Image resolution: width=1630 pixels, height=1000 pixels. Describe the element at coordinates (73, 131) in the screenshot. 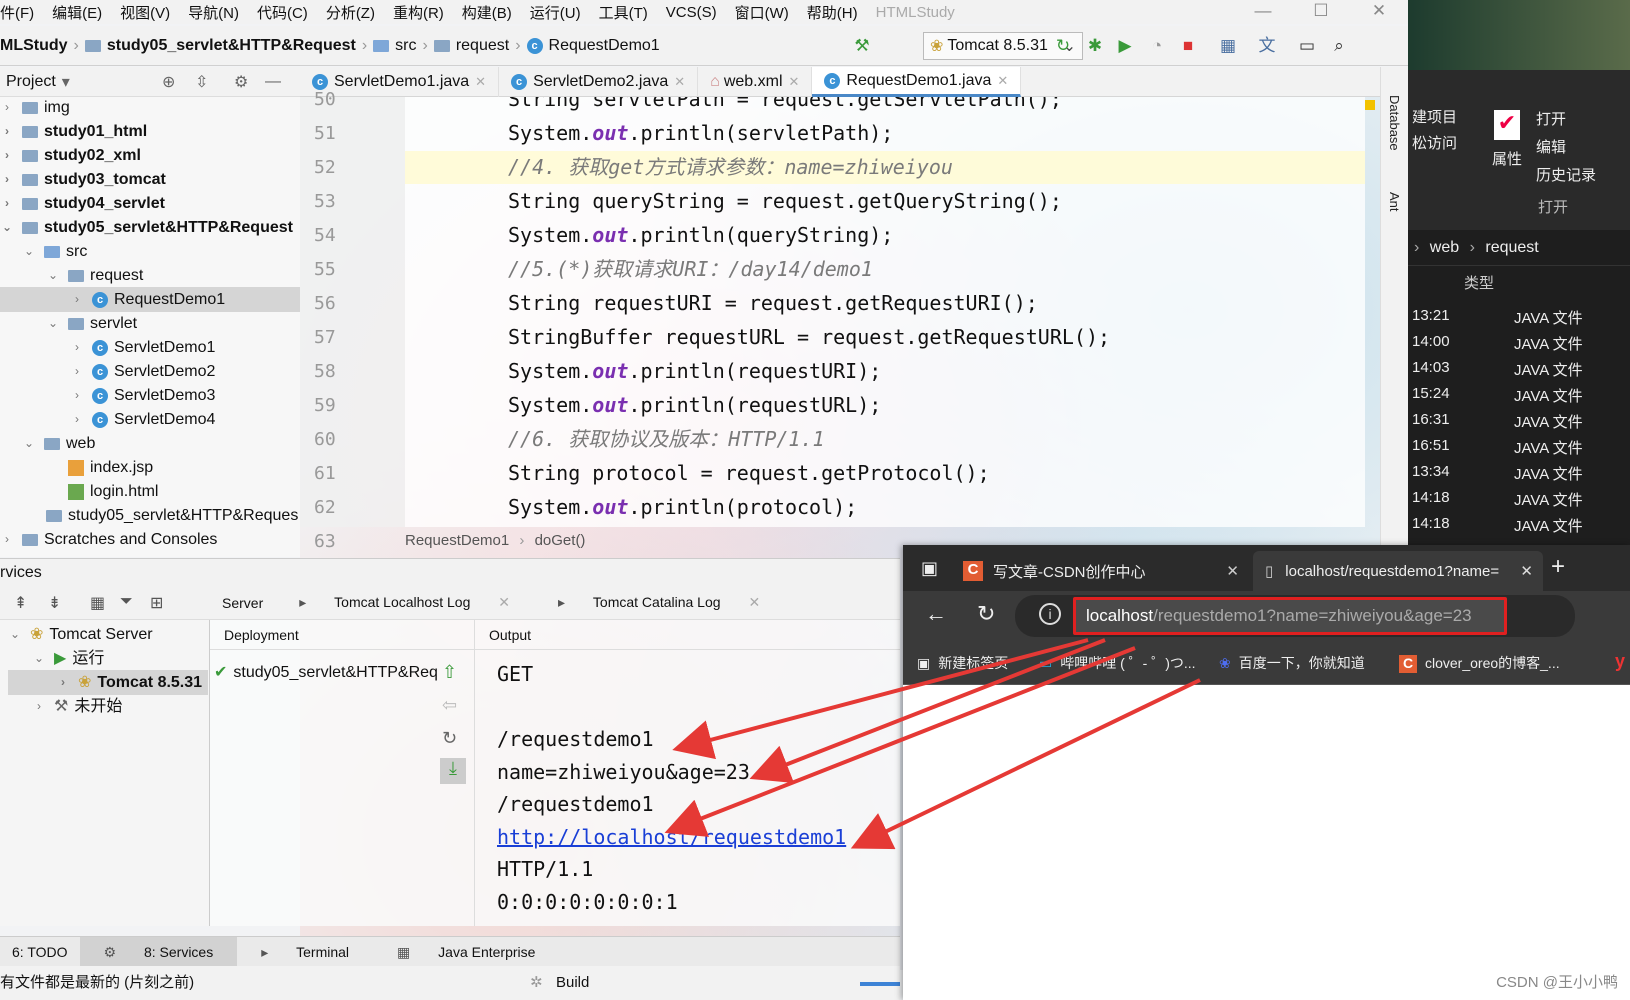

I see `tree-item-study01: › study01_html` at that location.